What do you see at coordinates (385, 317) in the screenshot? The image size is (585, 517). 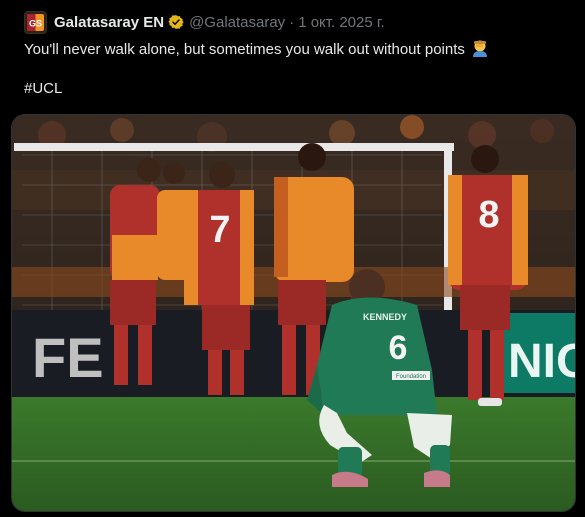 I see `player-shirt-name: KENNEDY` at bounding box center [385, 317].